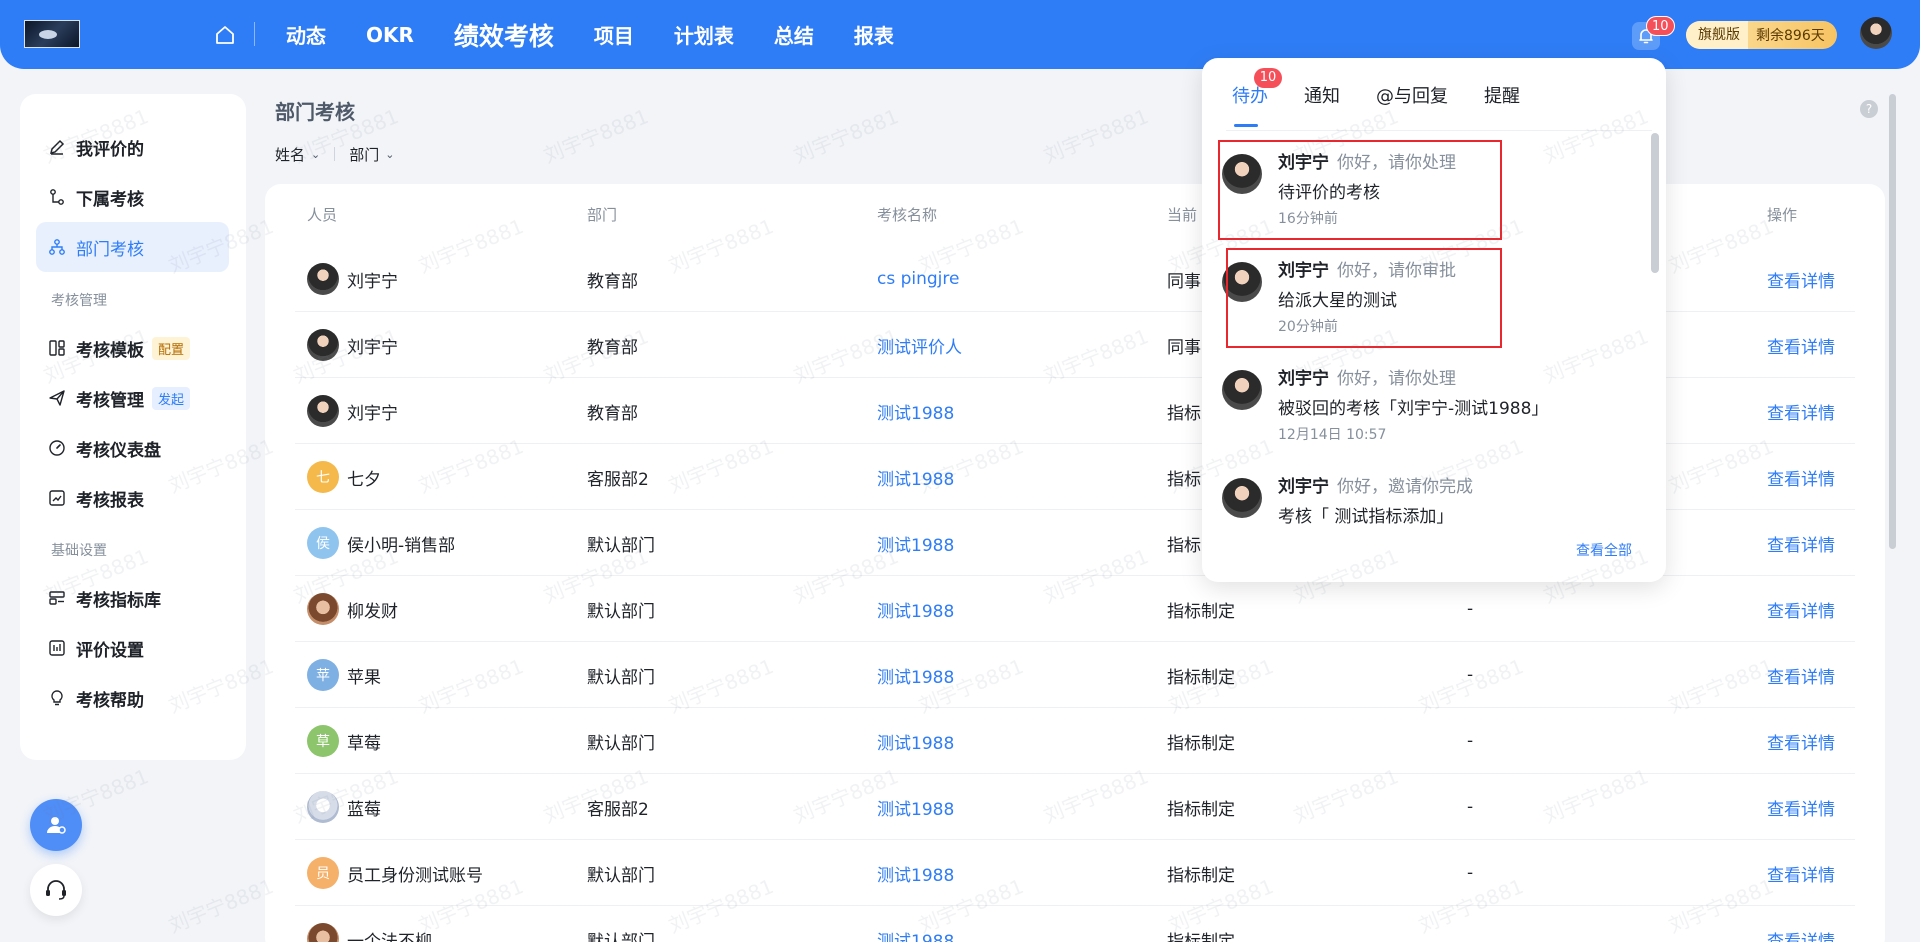  Describe the element at coordinates (57, 348) in the screenshot. I see `template-icon` at that location.